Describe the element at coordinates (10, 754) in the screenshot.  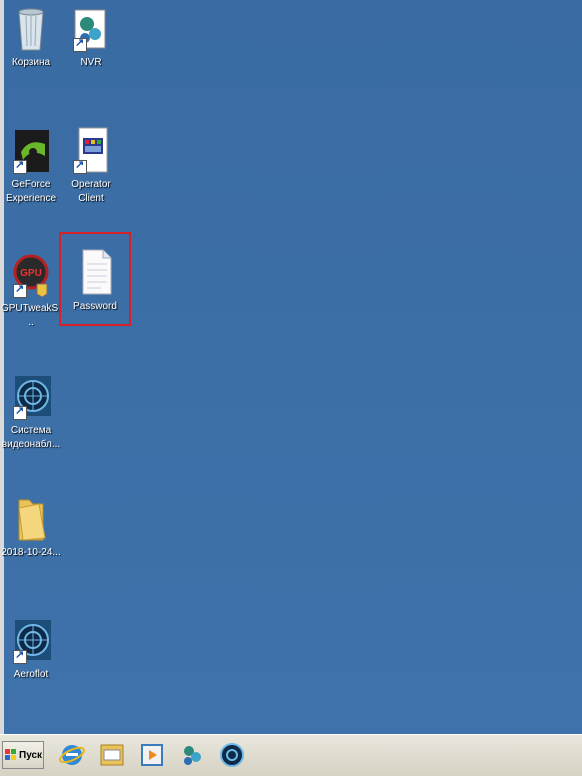
I see `windows-logo-icon` at that location.